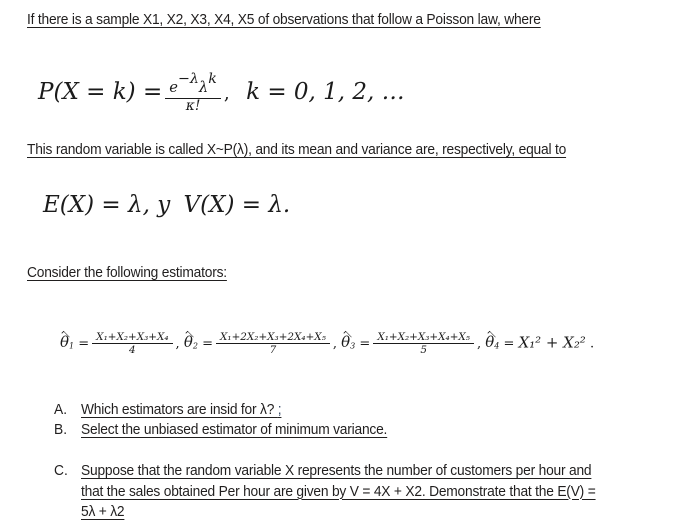  What do you see at coordinates (132, 350) in the screenshot?
I see `theta1-denominator: 4` at bounding box center [132, 350].